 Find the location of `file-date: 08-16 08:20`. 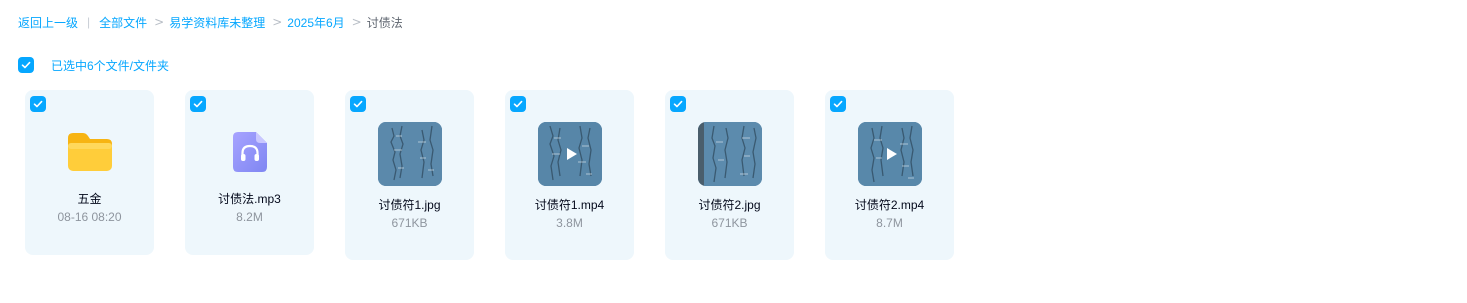

file-date: 08-16 08:20 is located at coordinates (89, 217).